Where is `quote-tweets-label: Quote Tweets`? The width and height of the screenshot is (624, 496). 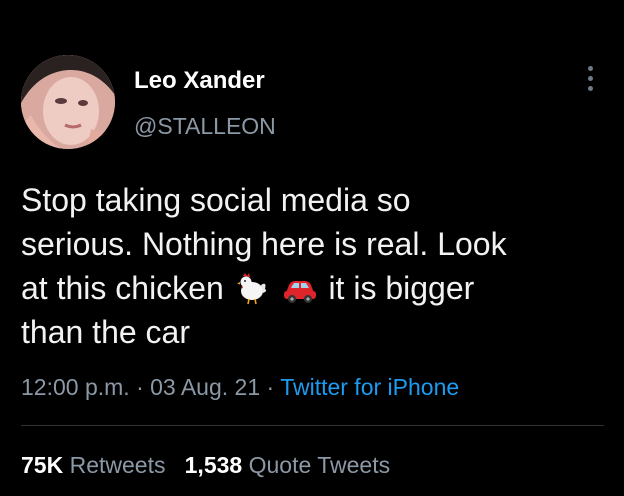 quote-tweets-label: Quote Tweets is located at coordinates (319, 465).